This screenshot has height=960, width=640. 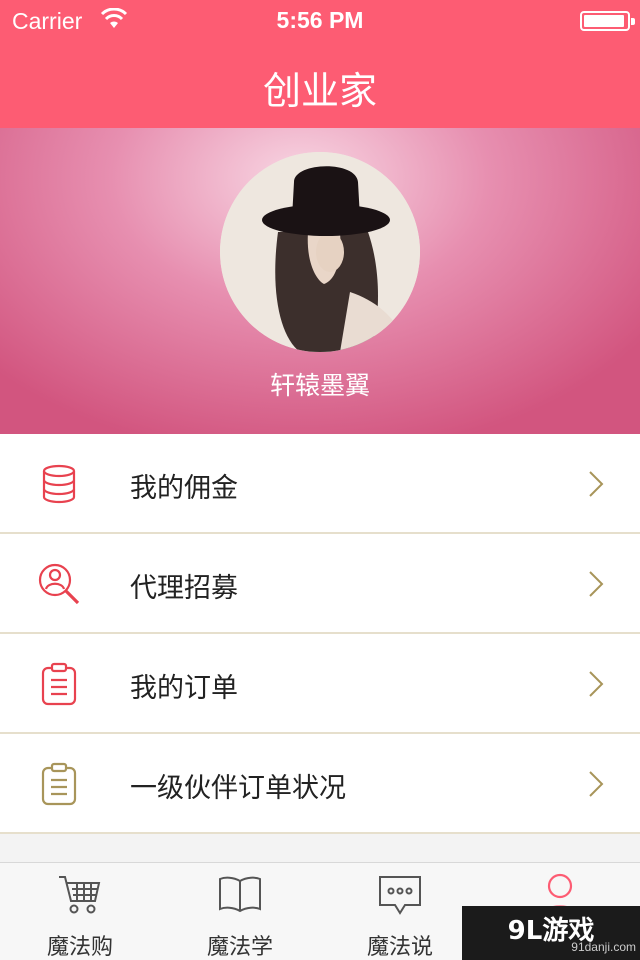 I want to click on watermark-url: 91danji.com, so click(x=603, y=947).